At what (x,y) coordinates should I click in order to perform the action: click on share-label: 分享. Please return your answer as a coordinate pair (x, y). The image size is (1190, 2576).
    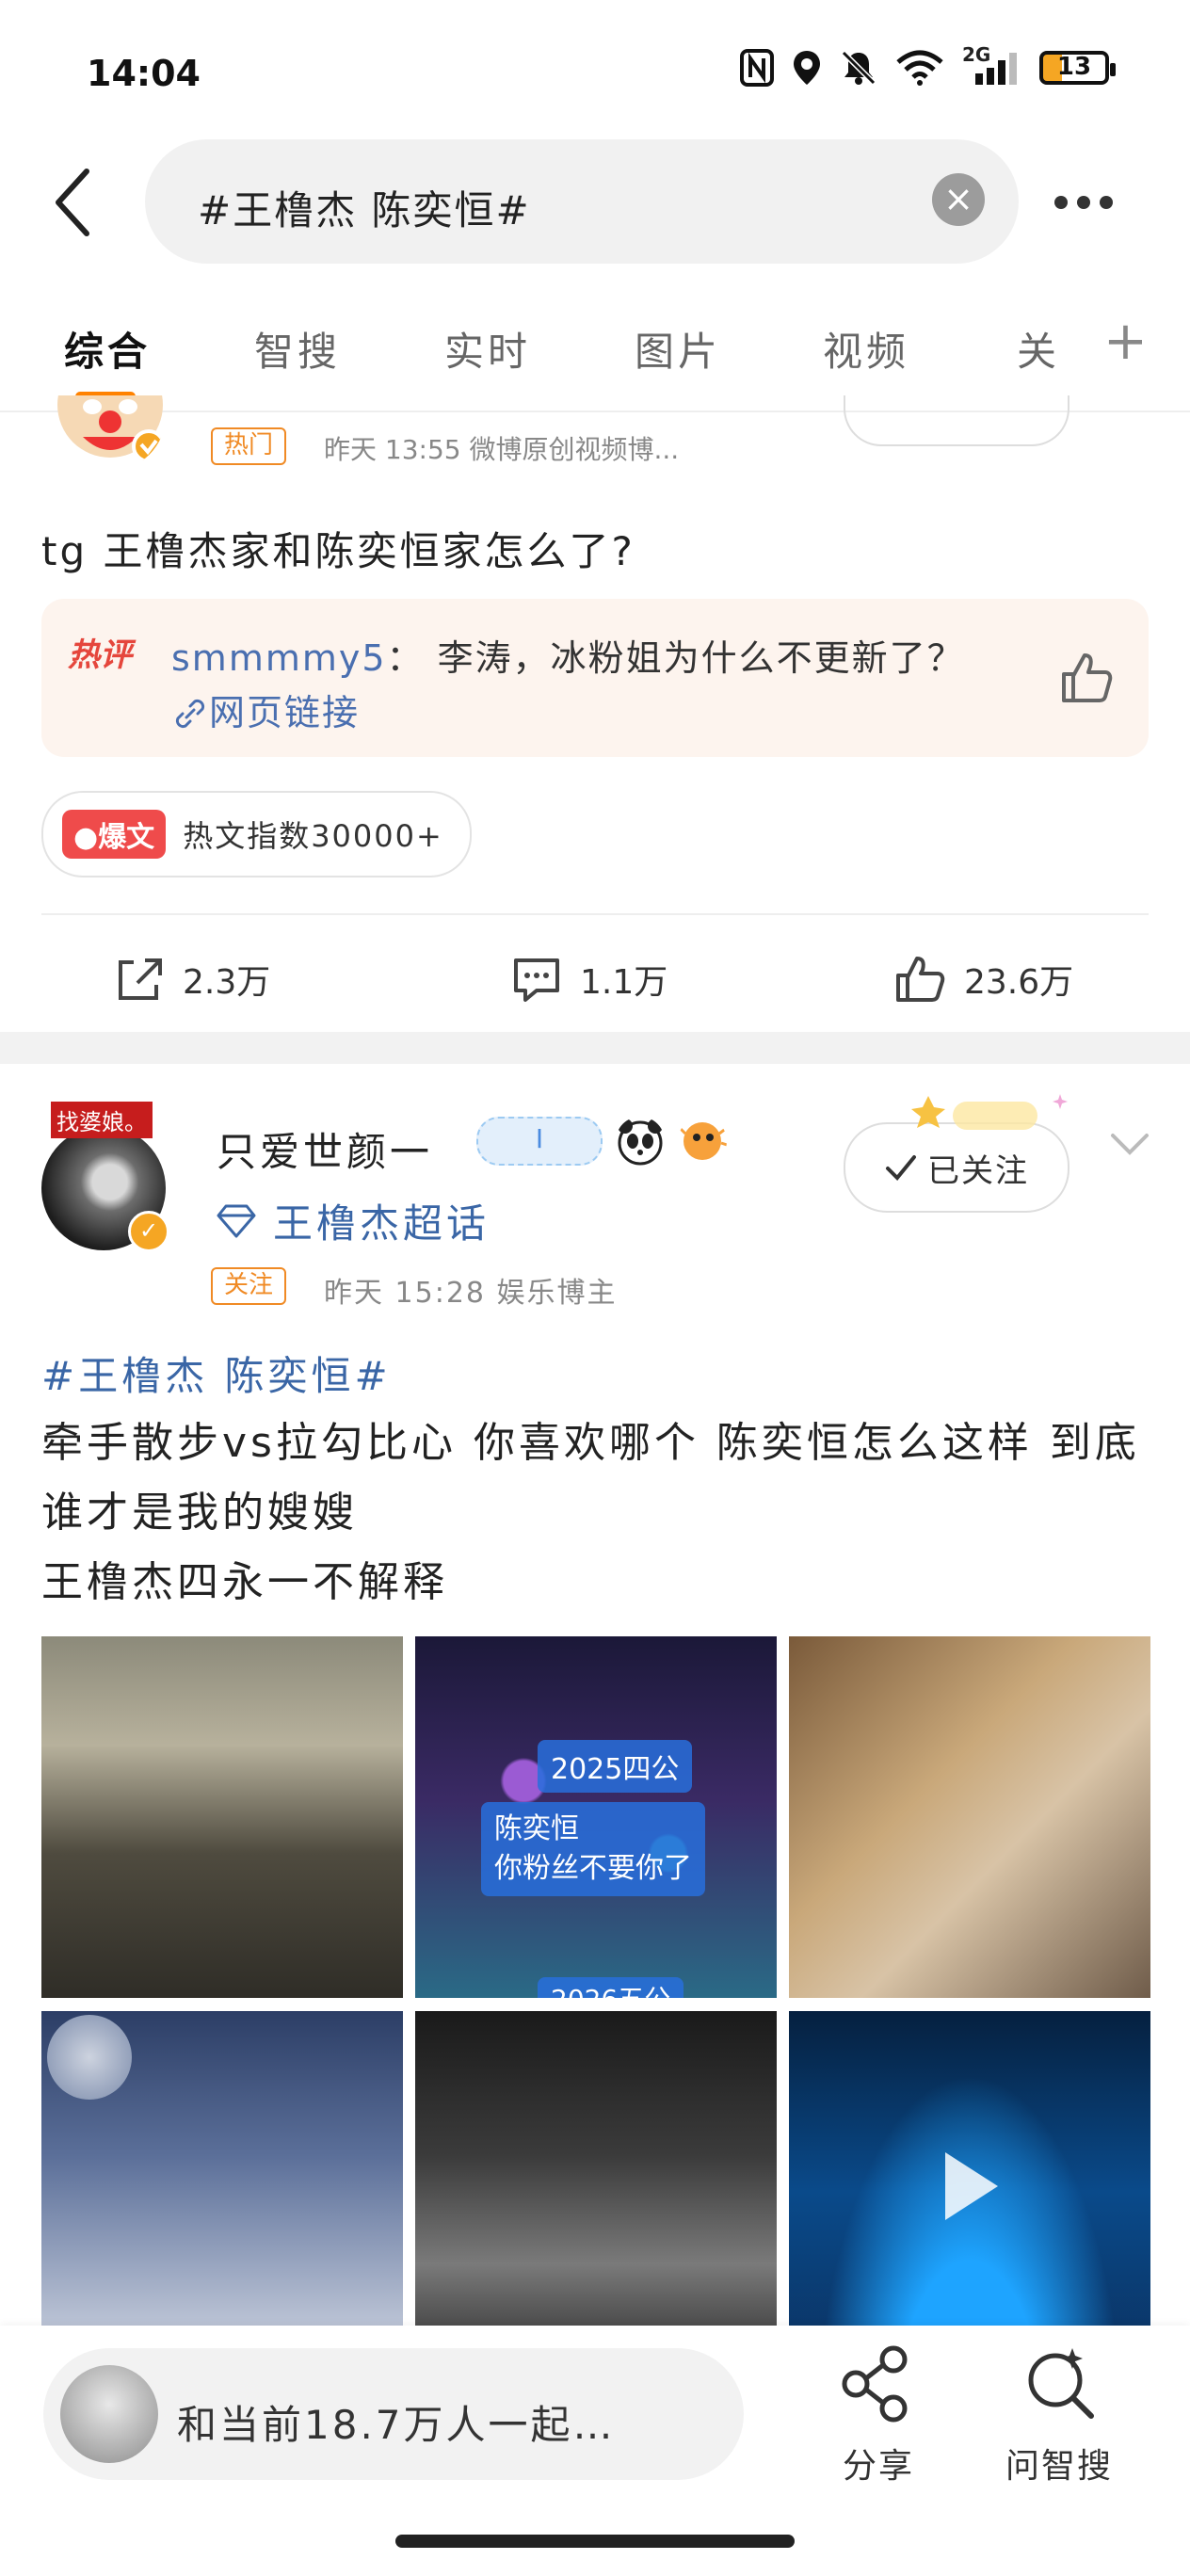
    Looking at the image, I should click on (878, 2466).